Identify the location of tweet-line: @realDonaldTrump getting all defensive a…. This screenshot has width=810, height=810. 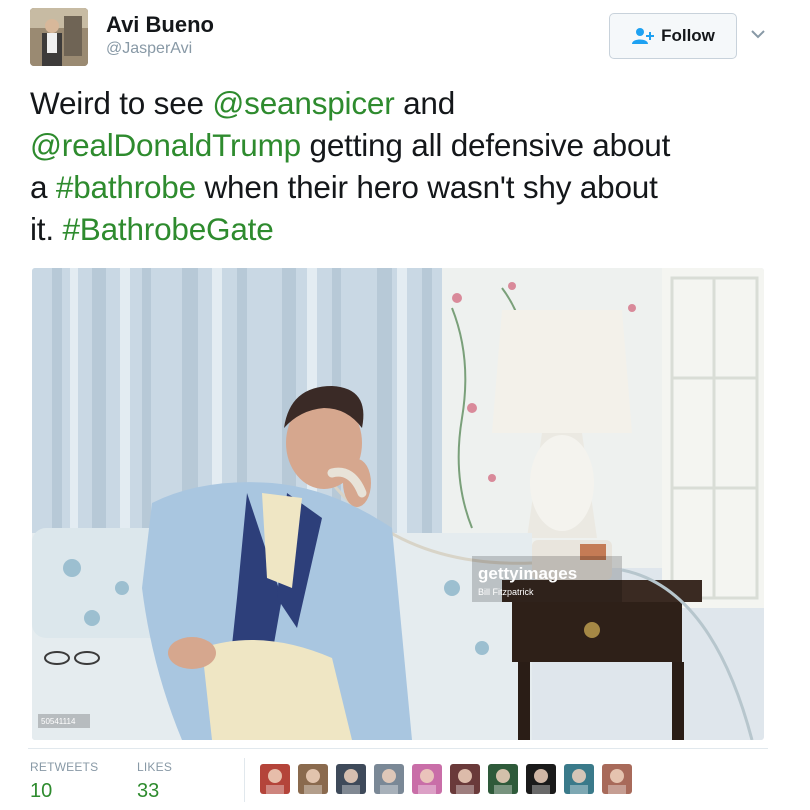
(405, 145).